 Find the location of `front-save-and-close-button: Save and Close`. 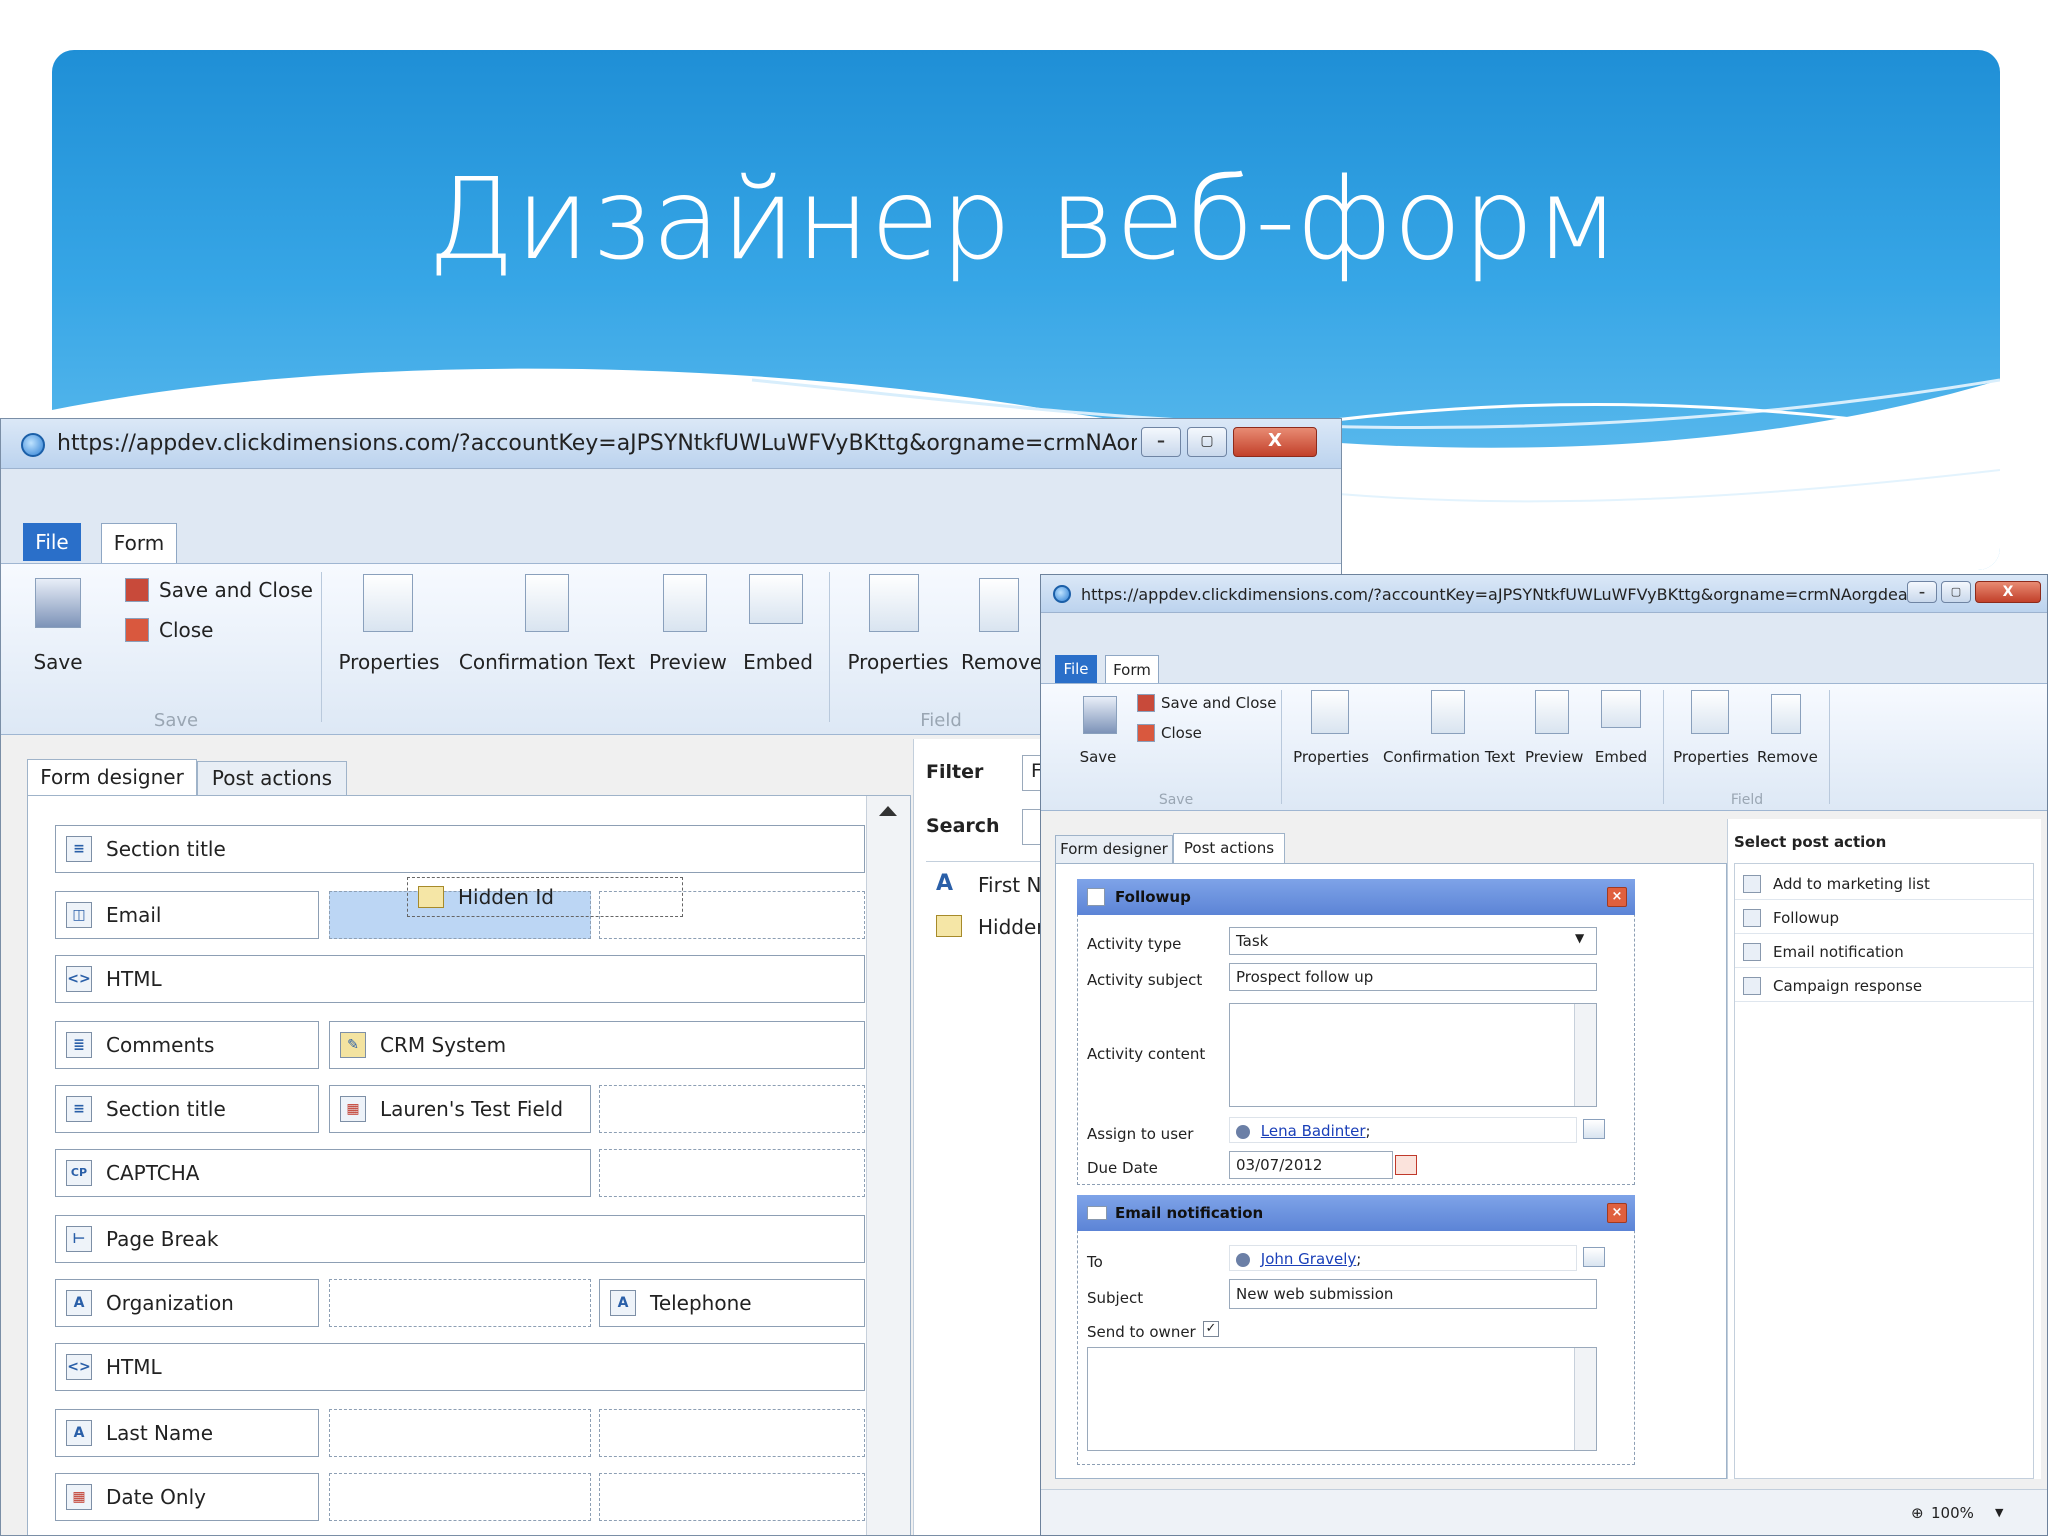

front-save-and-close-button: Save and Close is located at coordinates (1218, 703).